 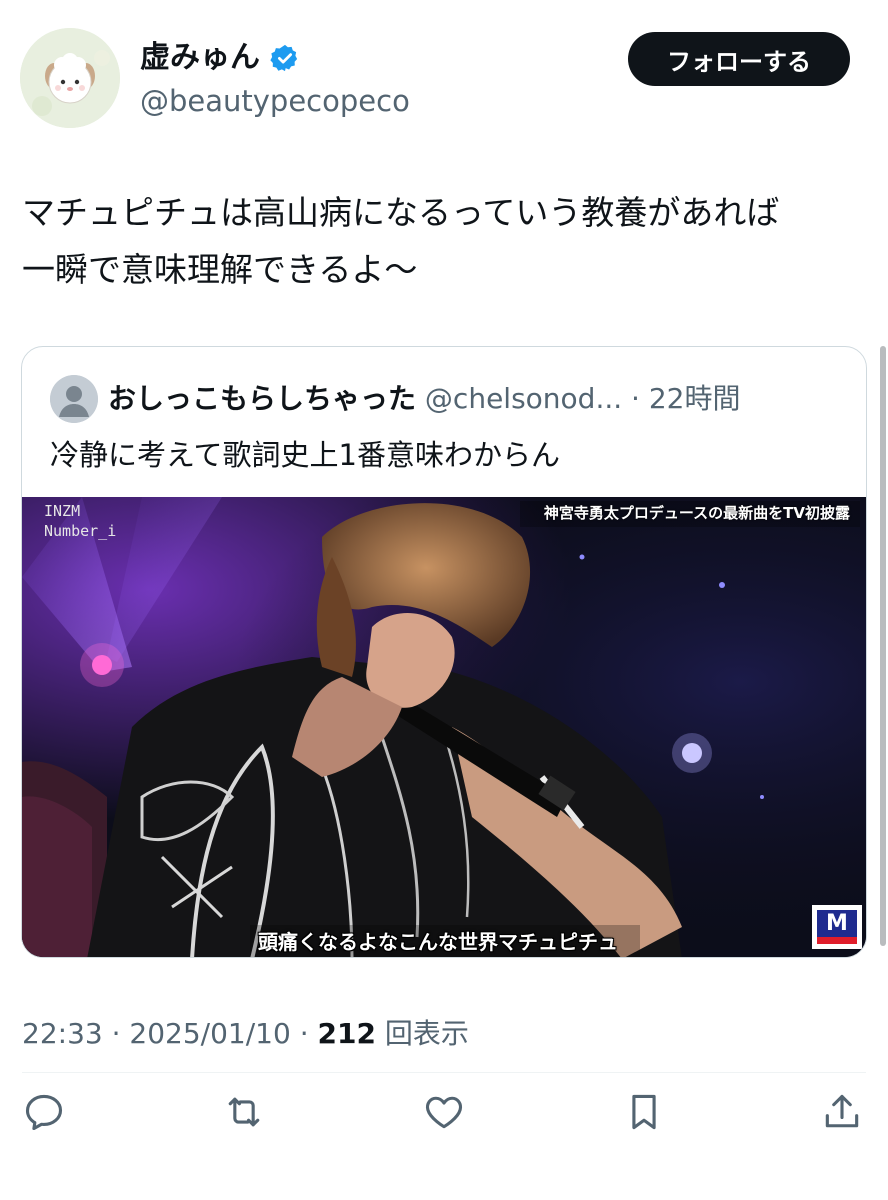 What do you see at coordinates (739, 59) in the screenshot?
I see `follow-button: フォローする` at bounding box center [739, 59].